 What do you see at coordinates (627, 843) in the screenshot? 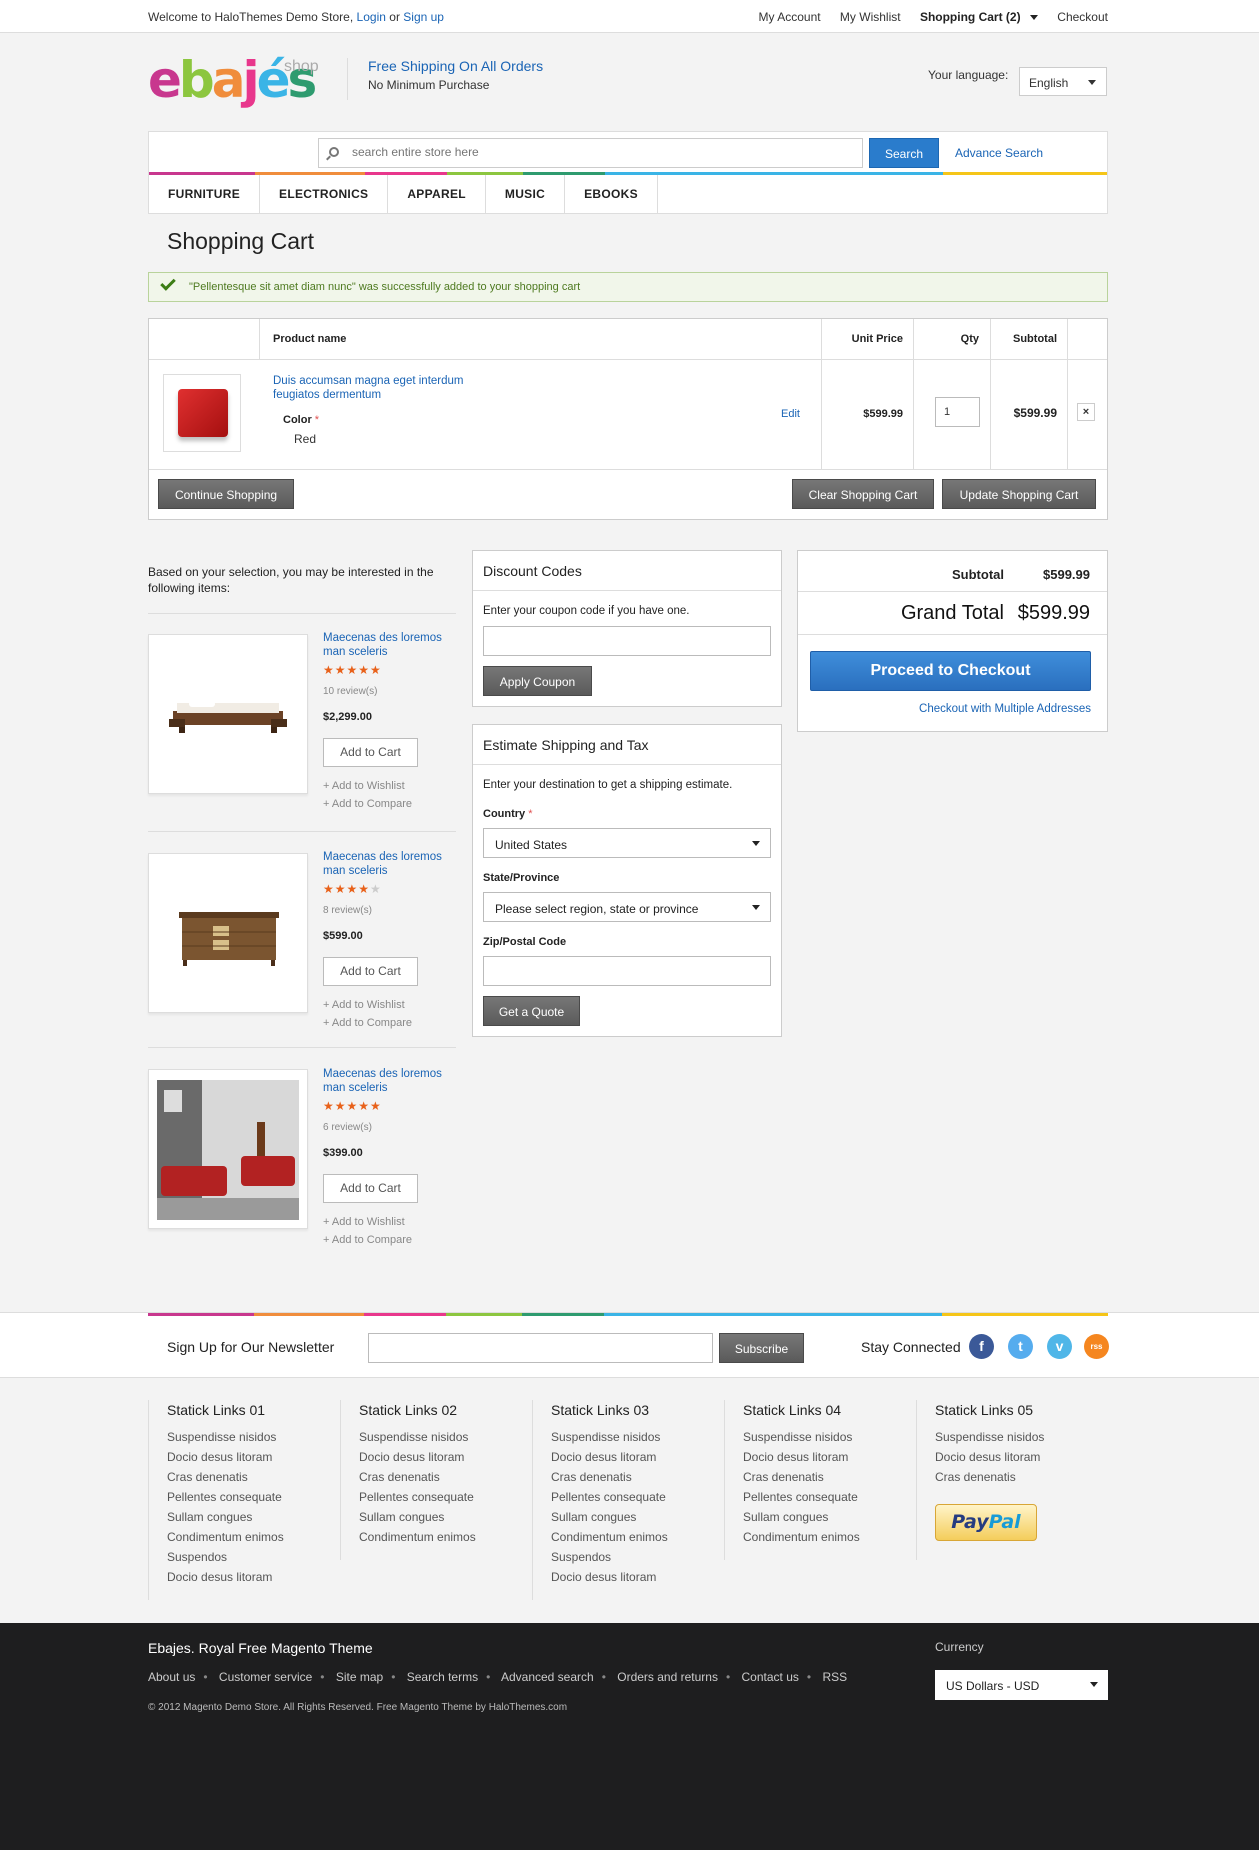
I see `country-select: United States` at bounding box center [627, 843].